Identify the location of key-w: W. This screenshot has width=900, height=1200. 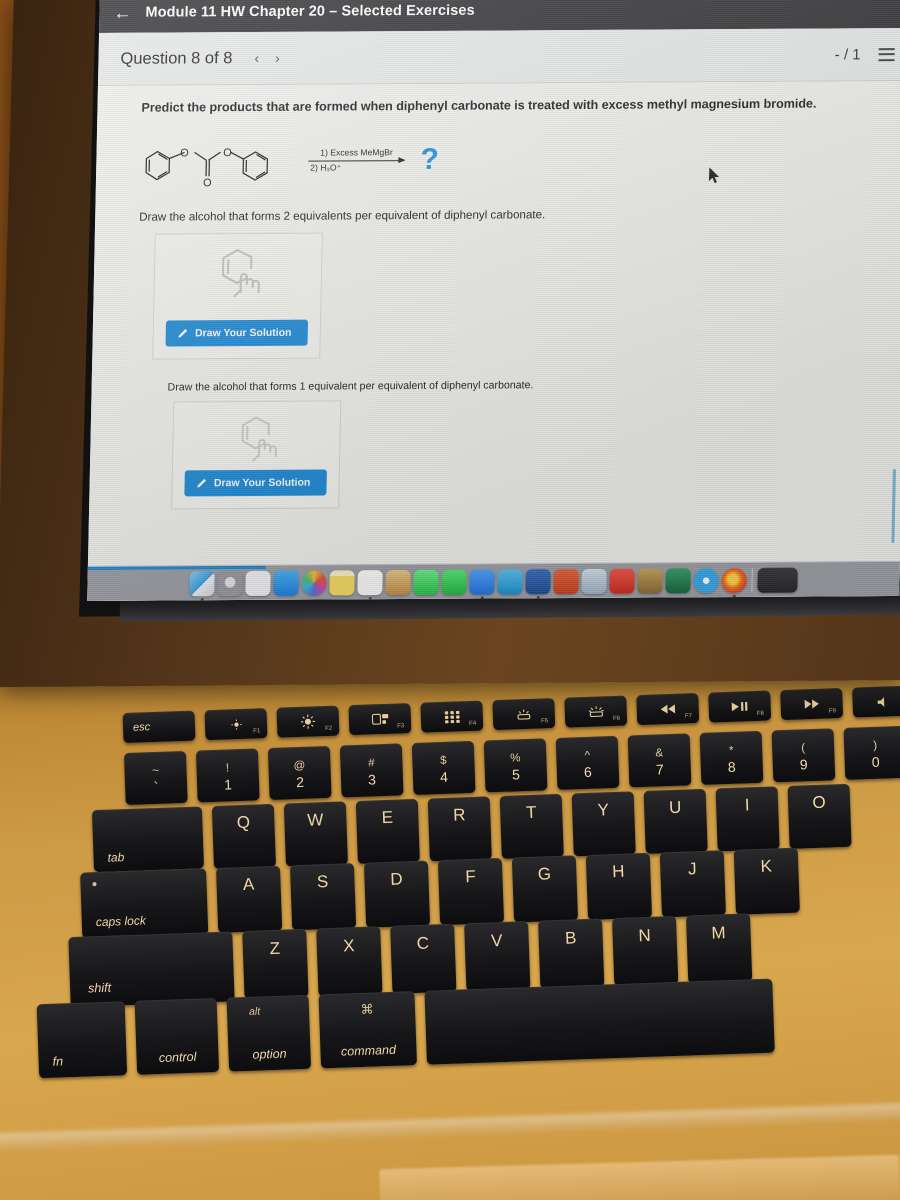
(315, 834).